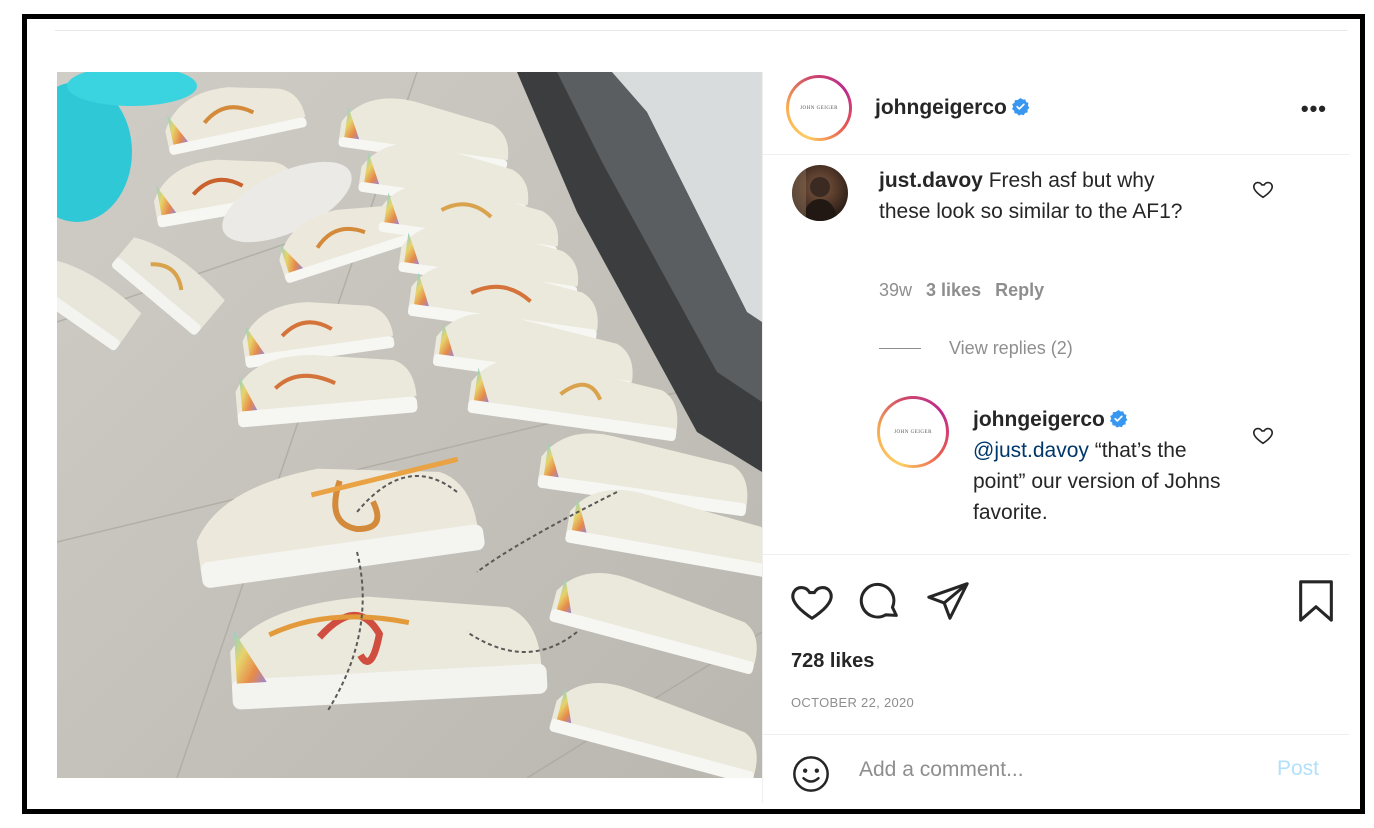 This screenshot has width=1374, height=828. I want to click on heart-icon, so click(812, 601).